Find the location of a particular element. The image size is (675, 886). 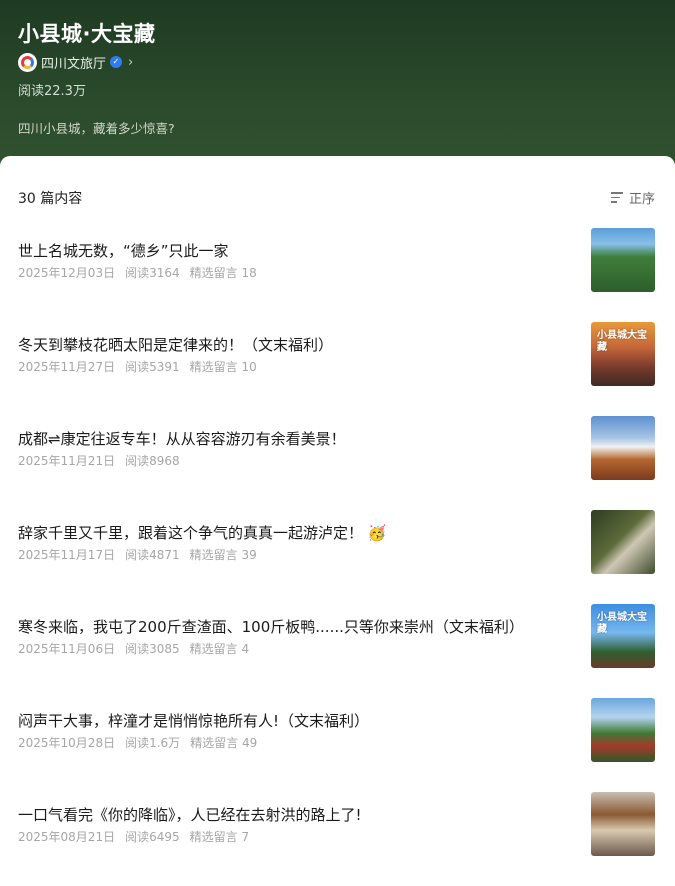

article-date: 2025年11月21日 is located at coordinates (67, 461).